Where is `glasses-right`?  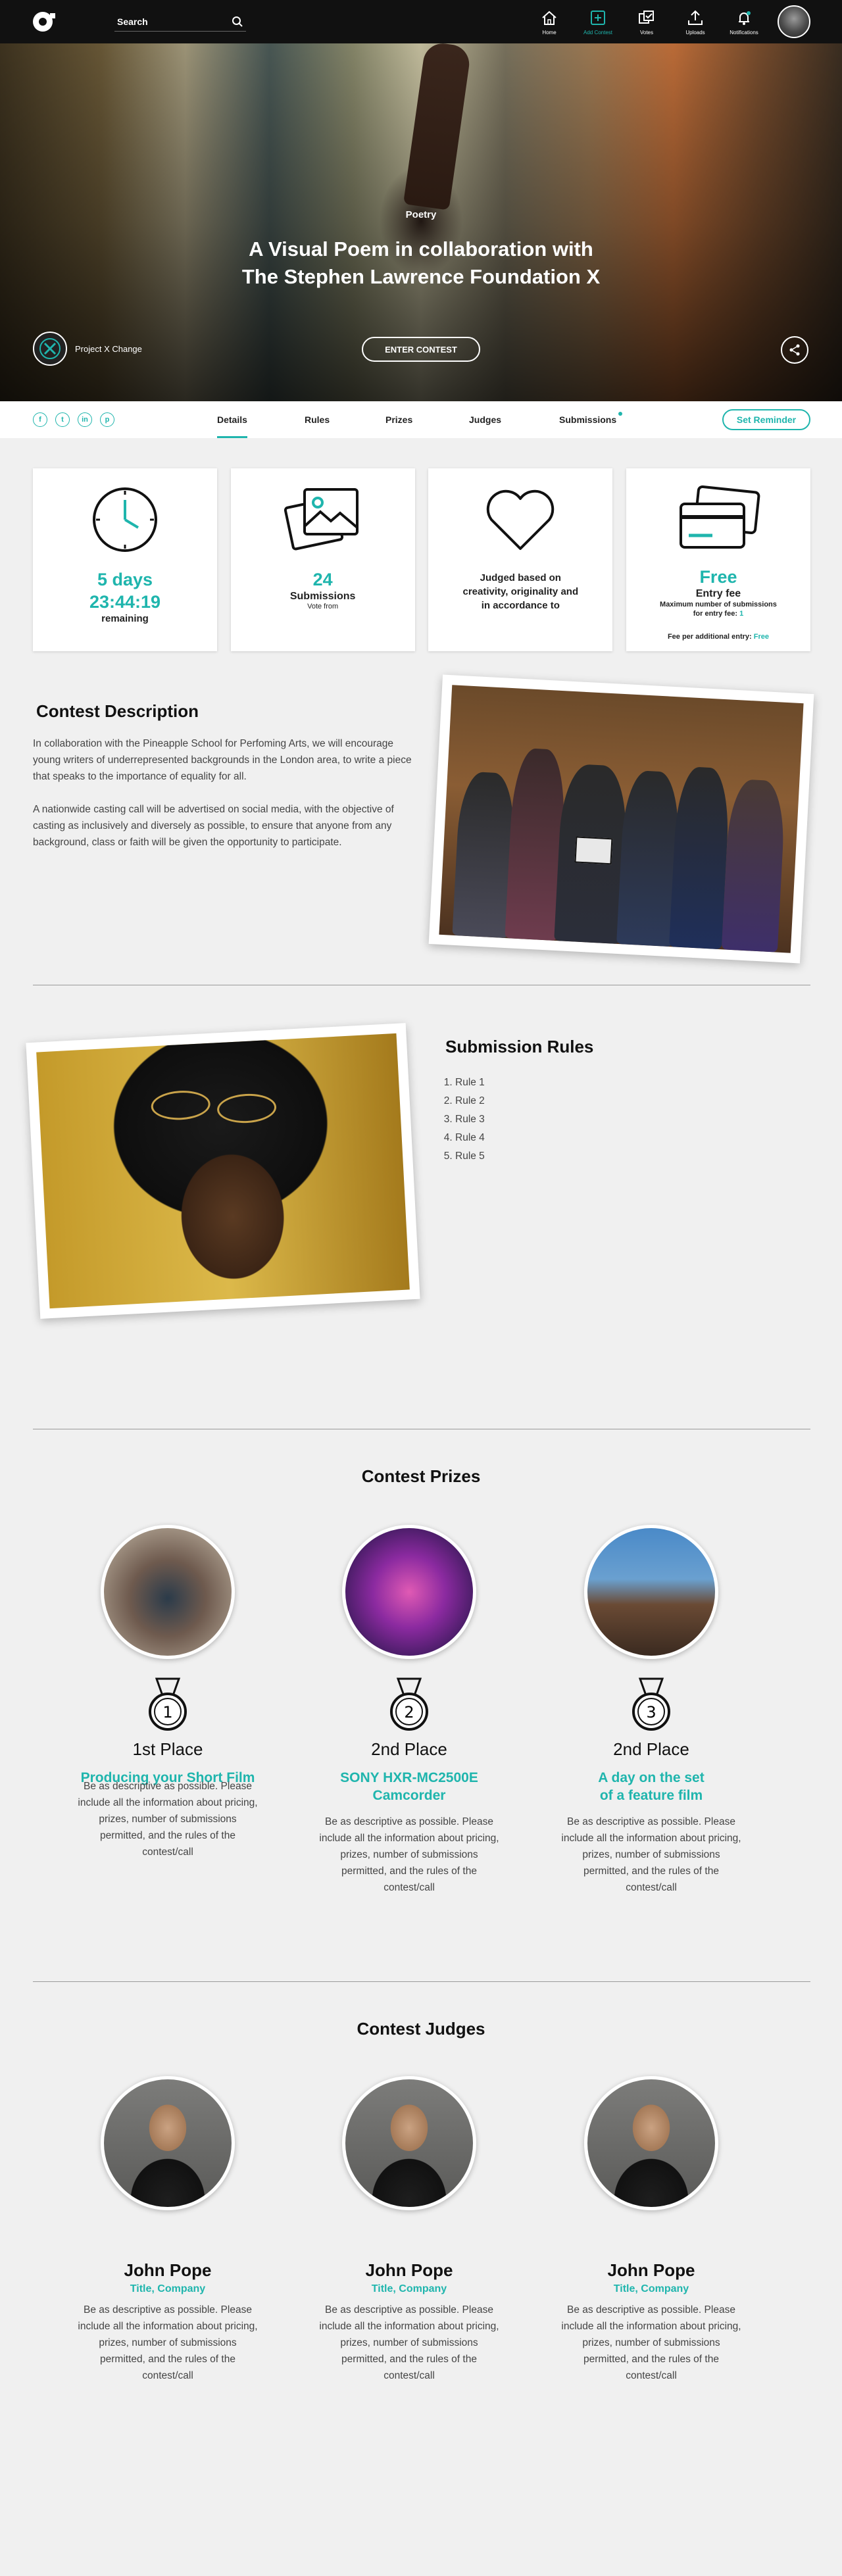 glasses-right is located at coordinates (247, 1108).